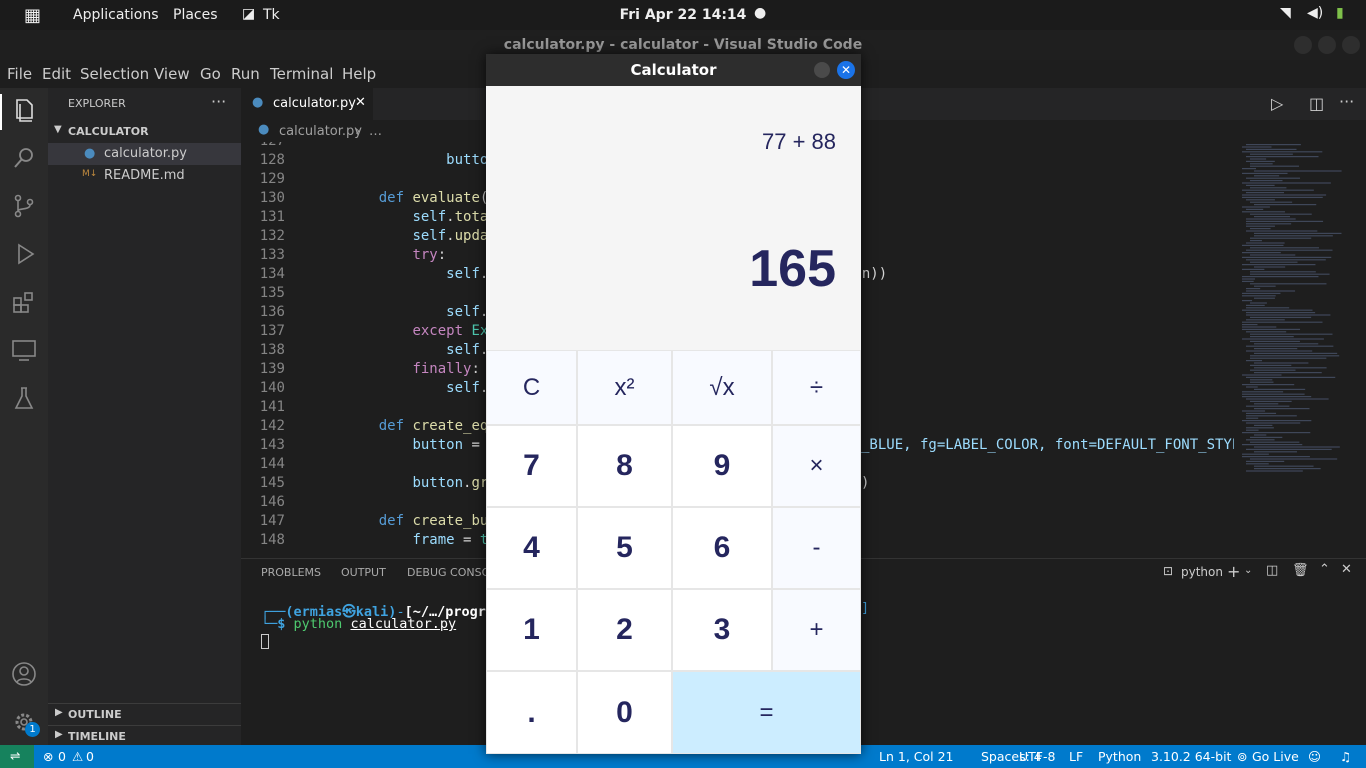 This screenshot has width=1366, height=768. What do you see at coordinates (624, 387) in the screenshot?
I see `key-op-button: x²` at bounding box center [624, 387].